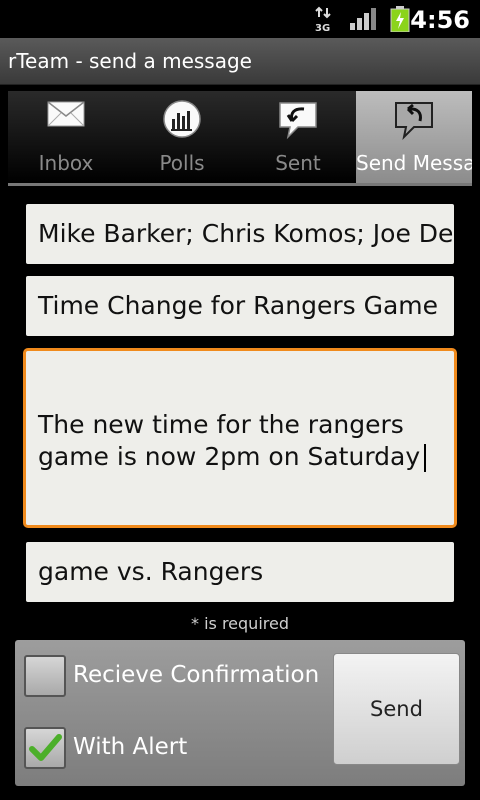 Image resolution: width=480 pixels, height=800 pixels. Describe the element at coordinates (130, 747) in the screenshot. I see `with-alert-label: With Alert` at that location.